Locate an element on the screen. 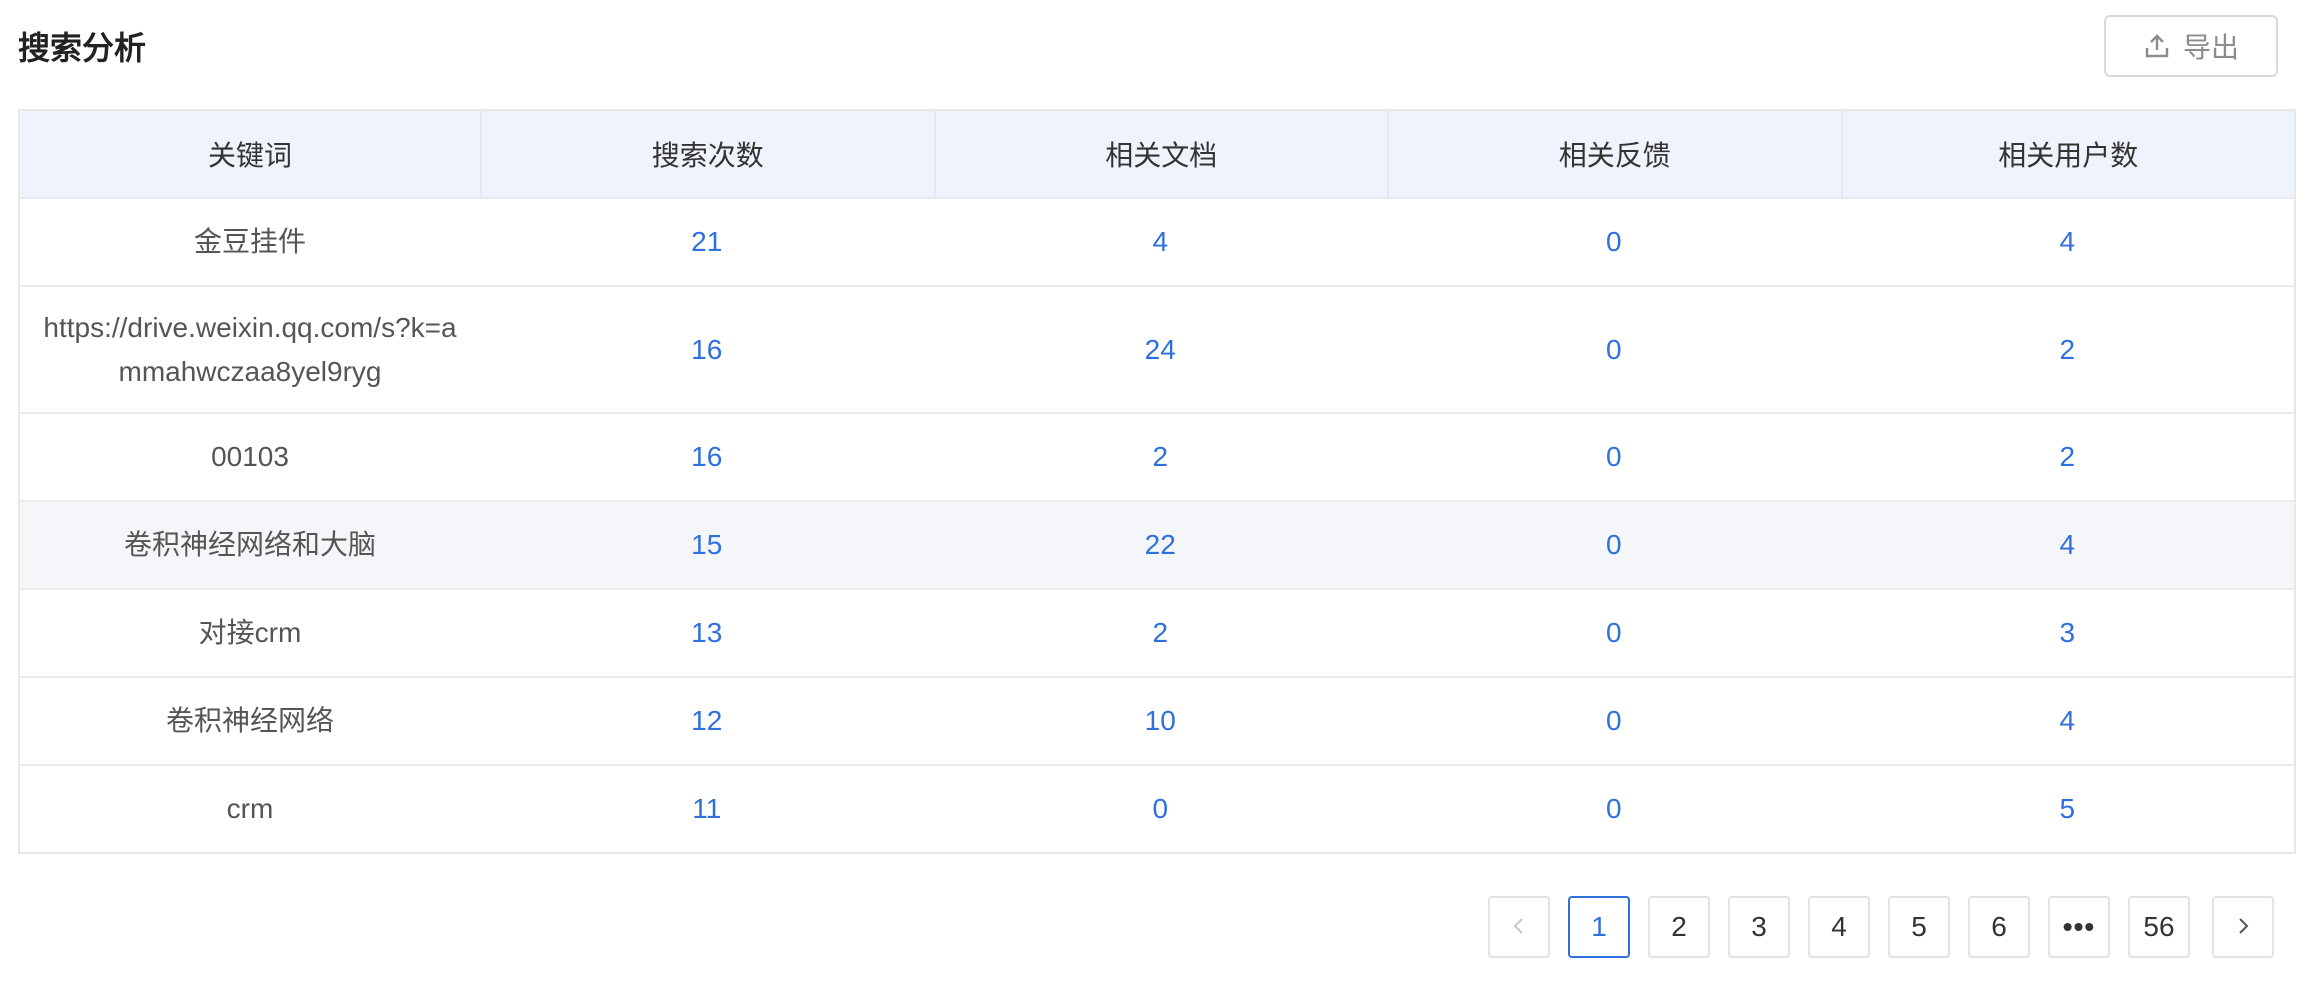 Image resolution: width=2312 pixels, height=990 pixels. upload-icon is located at coordinates (2157, 46).